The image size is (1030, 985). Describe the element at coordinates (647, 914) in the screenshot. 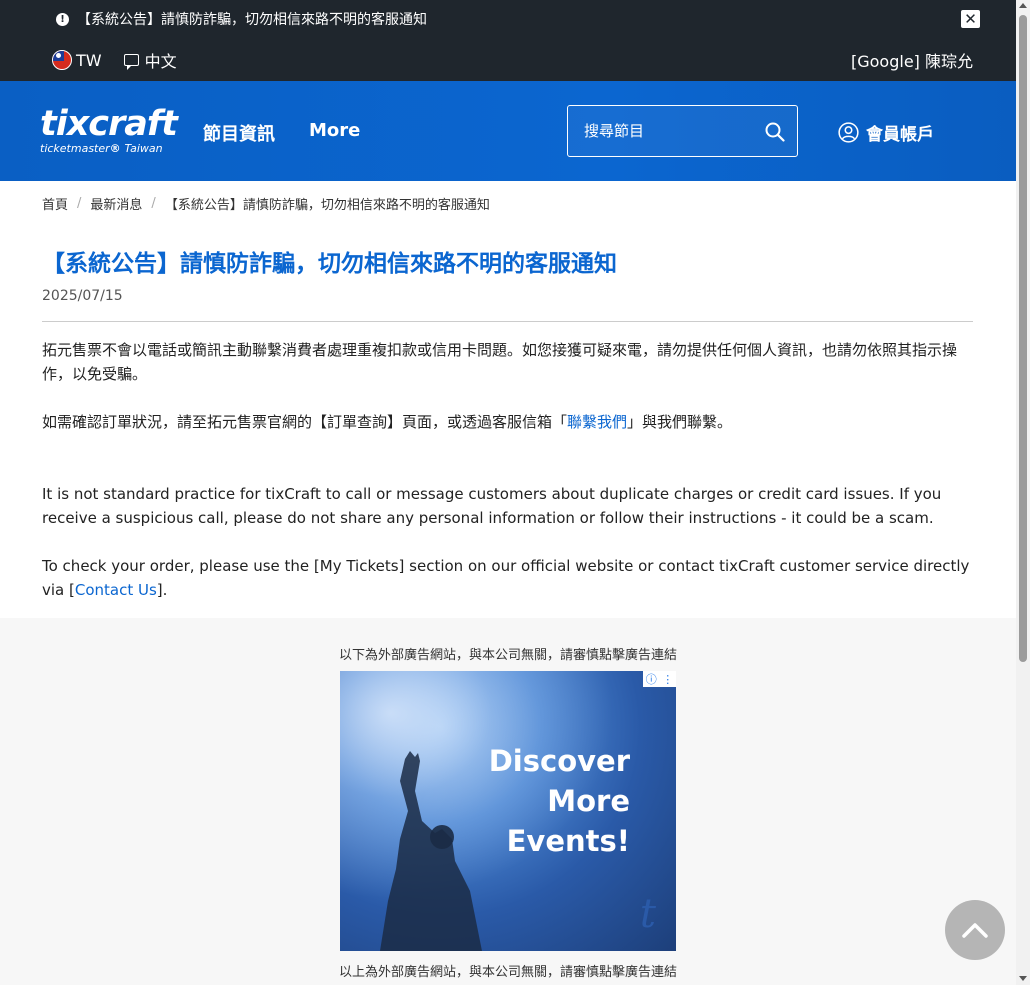

I see `ticketmaster-t-icon: t` at that location.